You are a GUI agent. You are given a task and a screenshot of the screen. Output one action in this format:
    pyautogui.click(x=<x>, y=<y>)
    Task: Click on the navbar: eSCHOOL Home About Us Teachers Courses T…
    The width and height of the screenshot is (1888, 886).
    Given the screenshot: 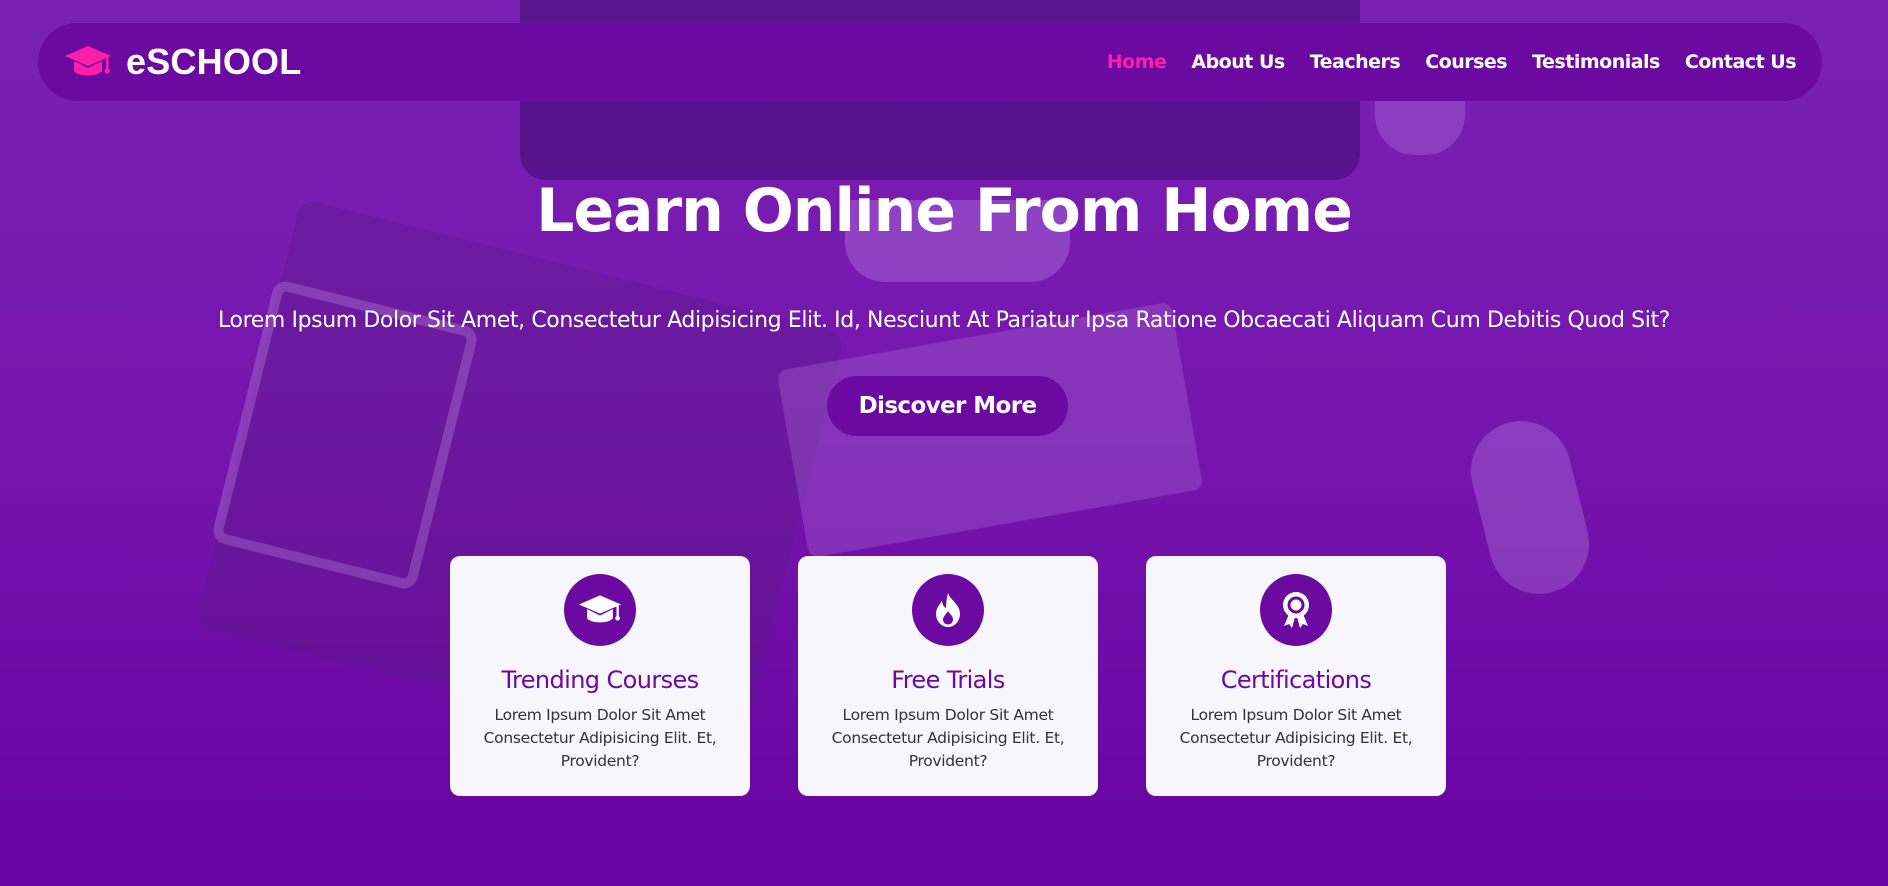 What is the action you would take?
    pyautogui.click(x=930, y=62)
    